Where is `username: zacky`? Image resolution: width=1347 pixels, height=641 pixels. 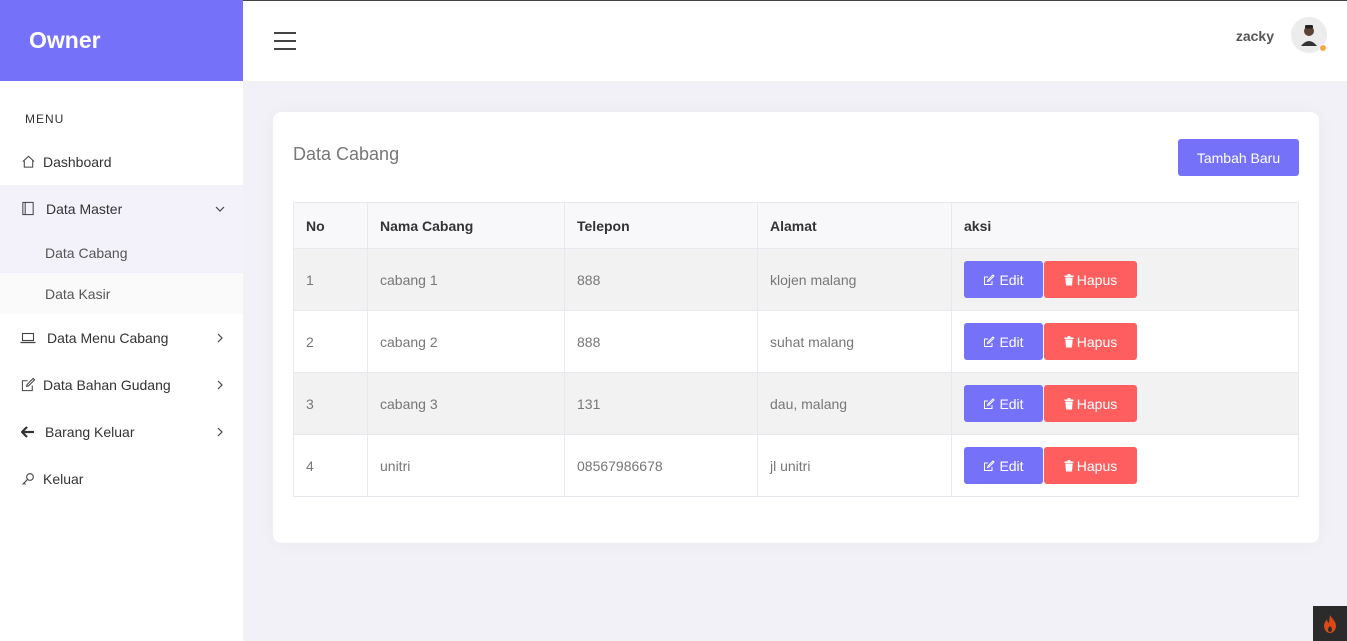 username: zacky is located at coordinates (1255, 36).